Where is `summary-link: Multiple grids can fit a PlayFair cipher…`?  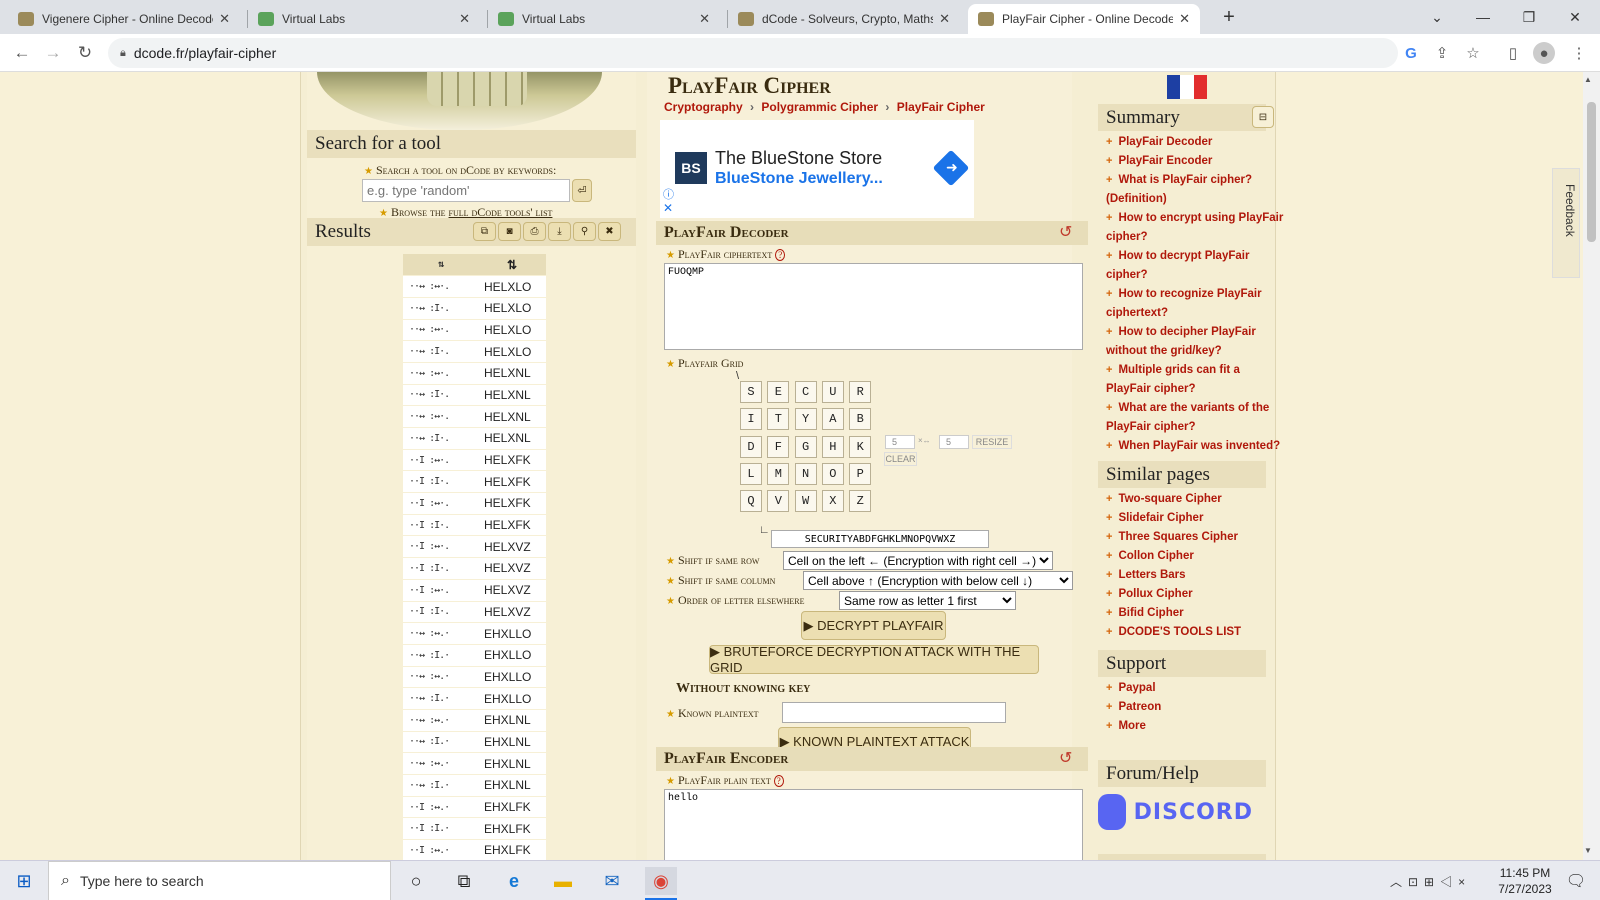 summary-link: Multiple grids can fit a PlayFair cipher… is located at coordinates (1195, 380).